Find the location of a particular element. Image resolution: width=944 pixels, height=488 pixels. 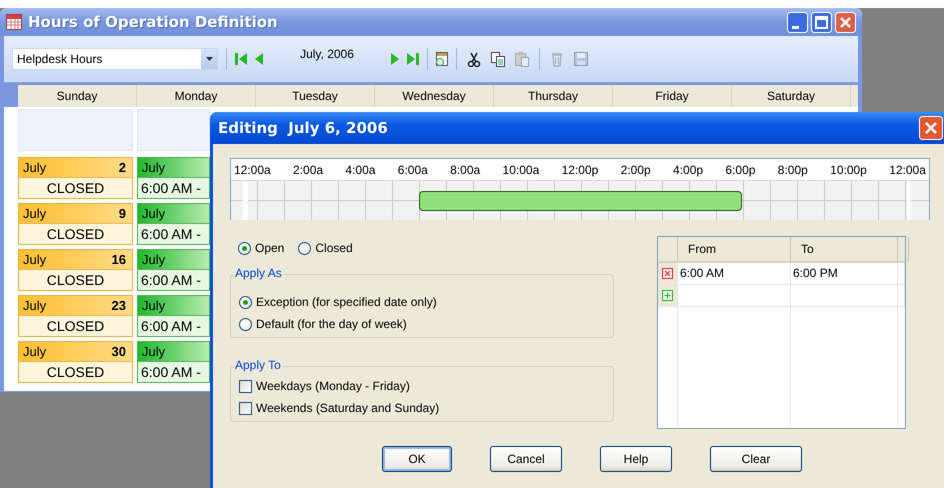

window-title: Hours of Operation Definition is located at coordinates (153, 22).